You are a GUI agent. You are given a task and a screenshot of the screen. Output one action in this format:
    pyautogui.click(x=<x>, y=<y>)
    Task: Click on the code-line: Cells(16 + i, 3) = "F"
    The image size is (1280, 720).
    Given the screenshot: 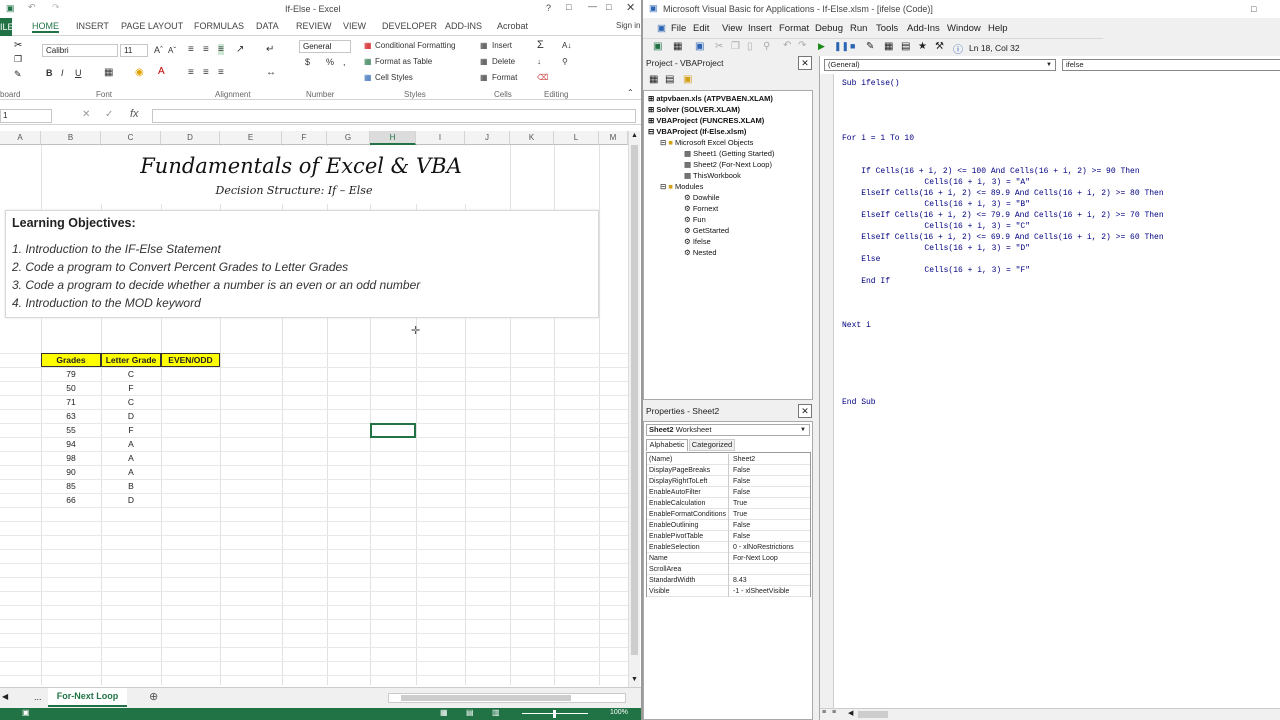 What is the action you would take?
    pyautogui.click(x=936, y=270)
    